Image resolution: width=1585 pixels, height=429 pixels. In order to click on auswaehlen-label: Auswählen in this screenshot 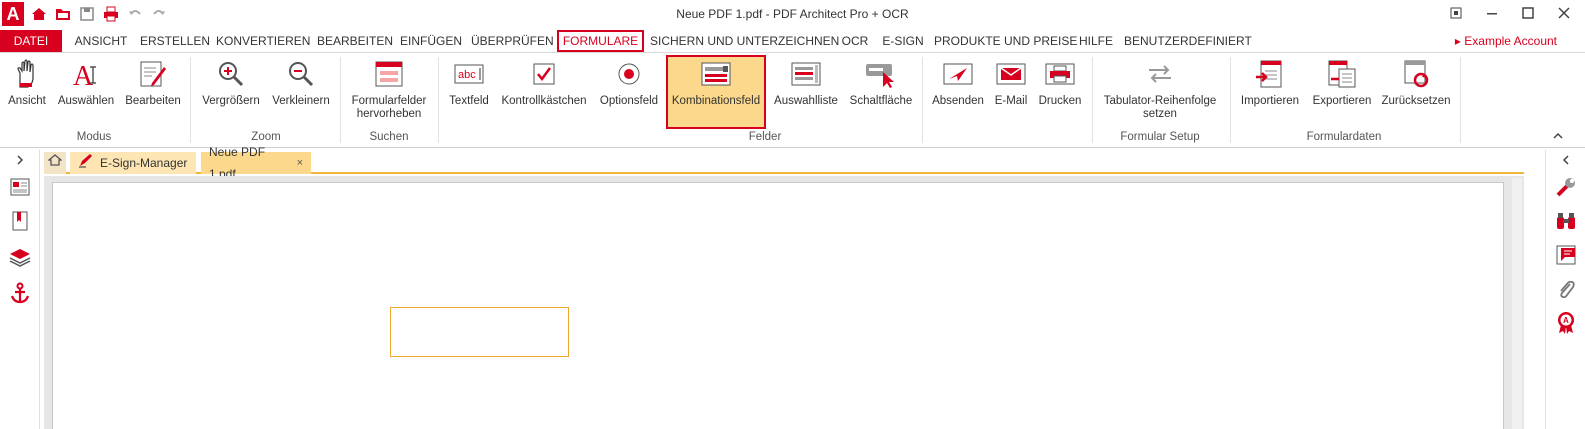, I will do `click(86, 101)`.